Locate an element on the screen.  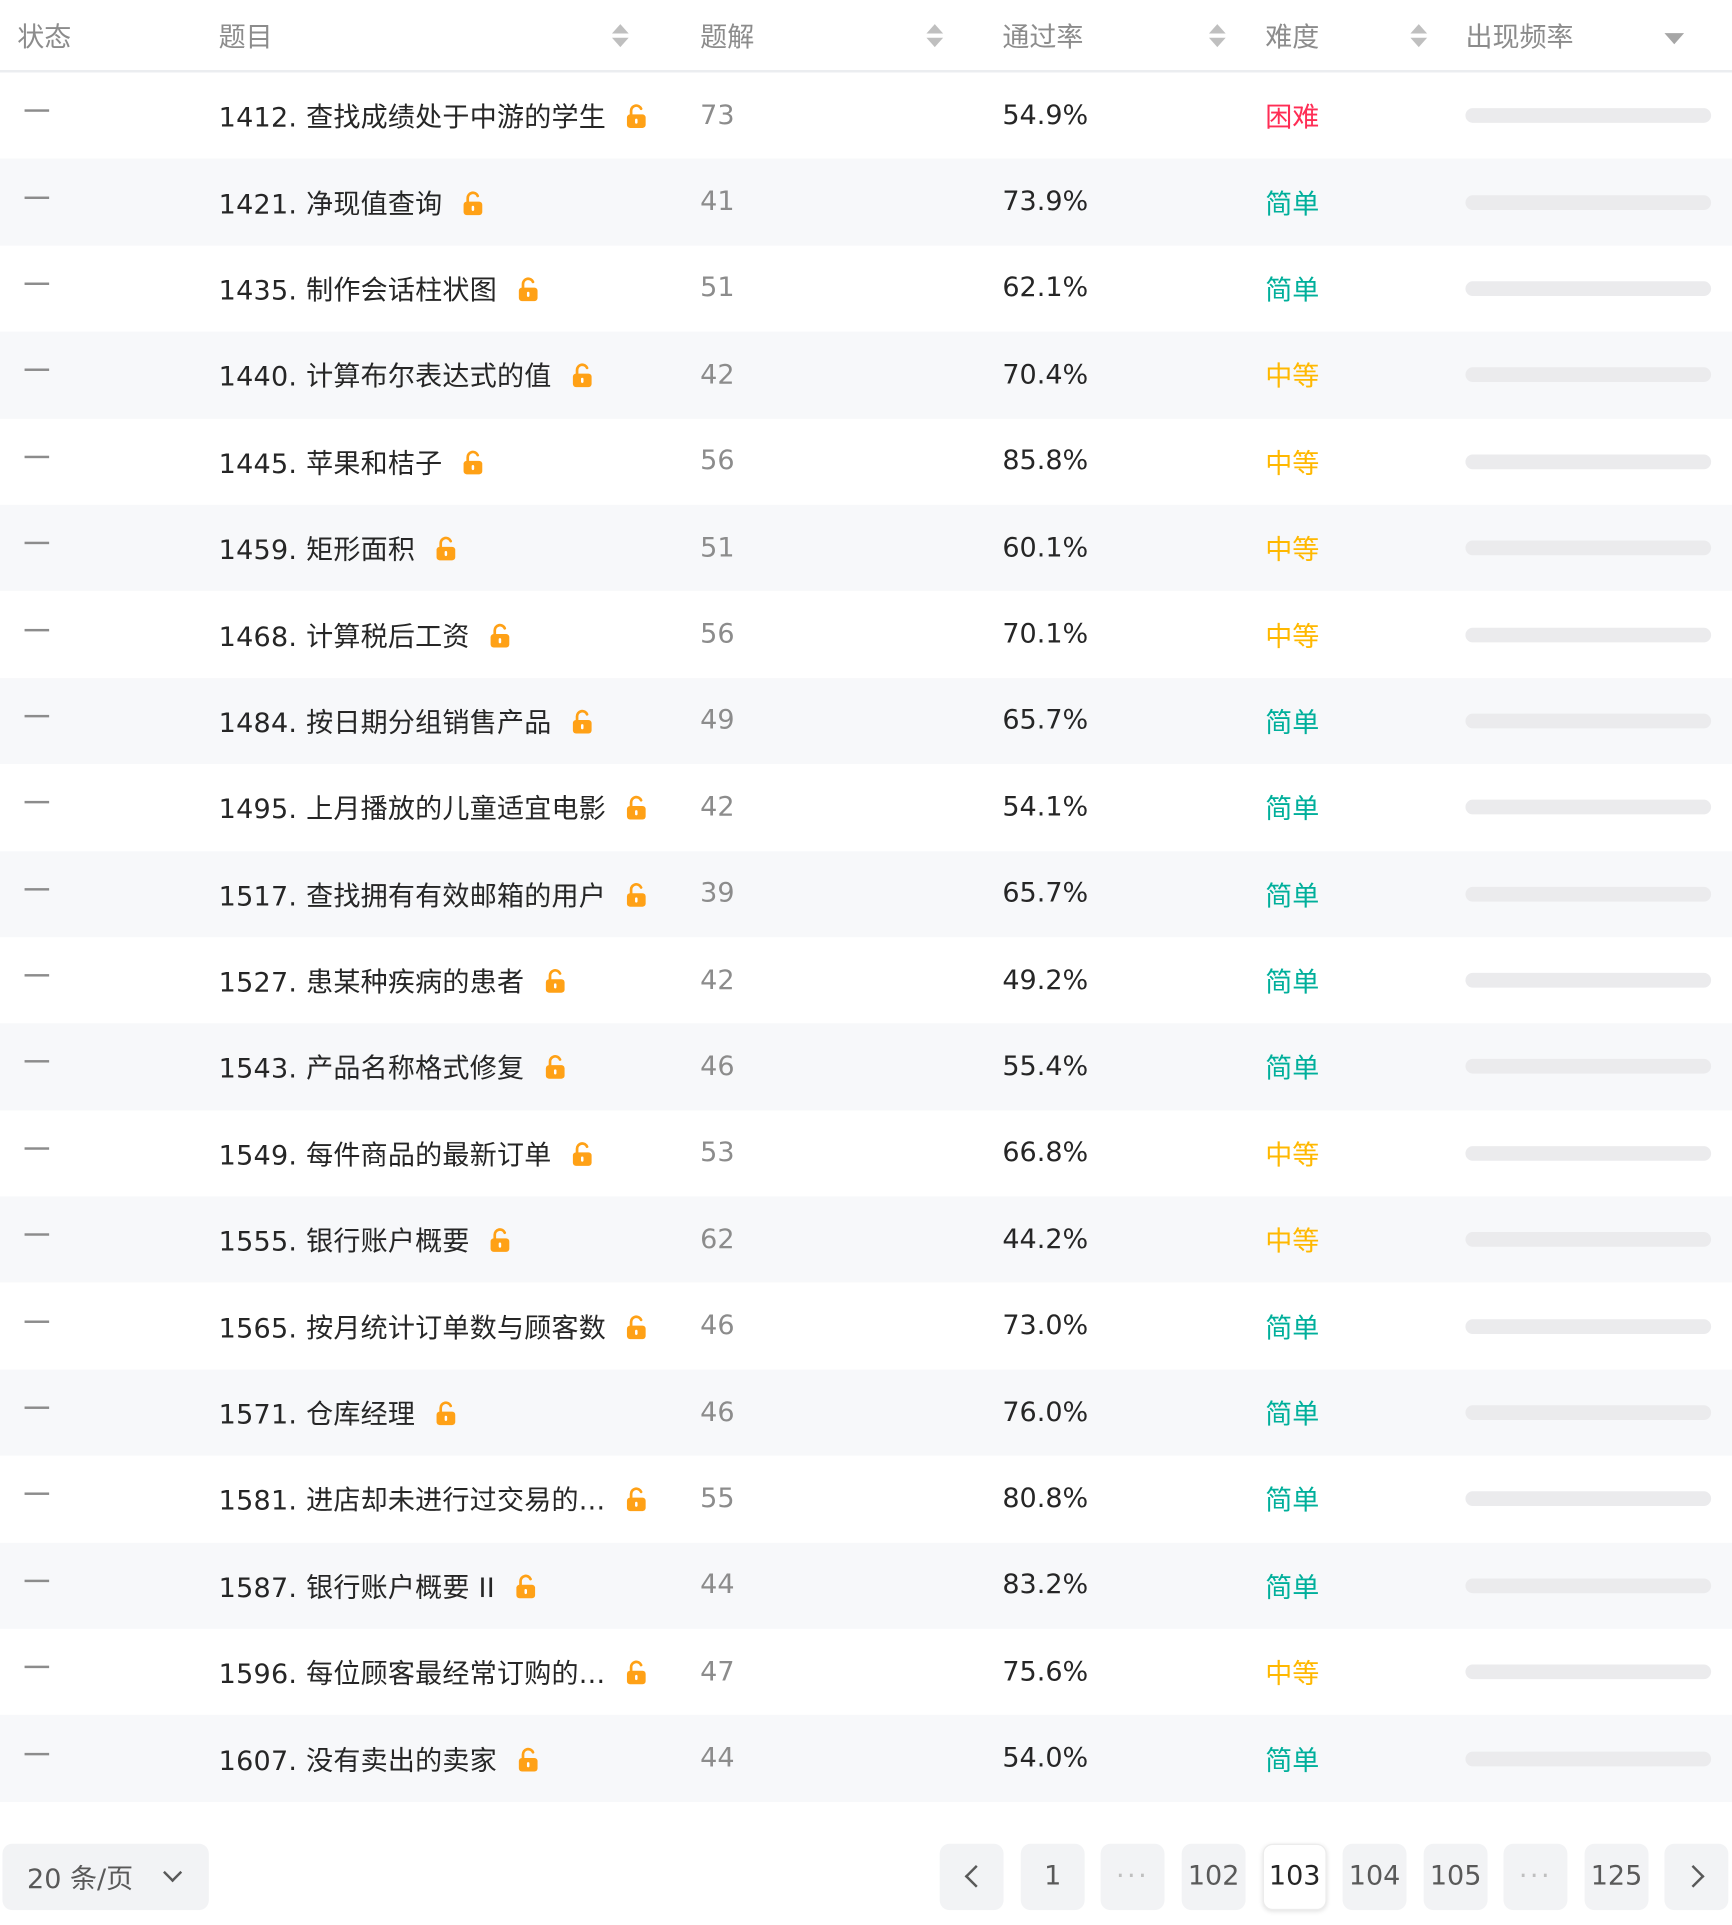
solutions-cell: 49 is located at coordinates (836, 721).